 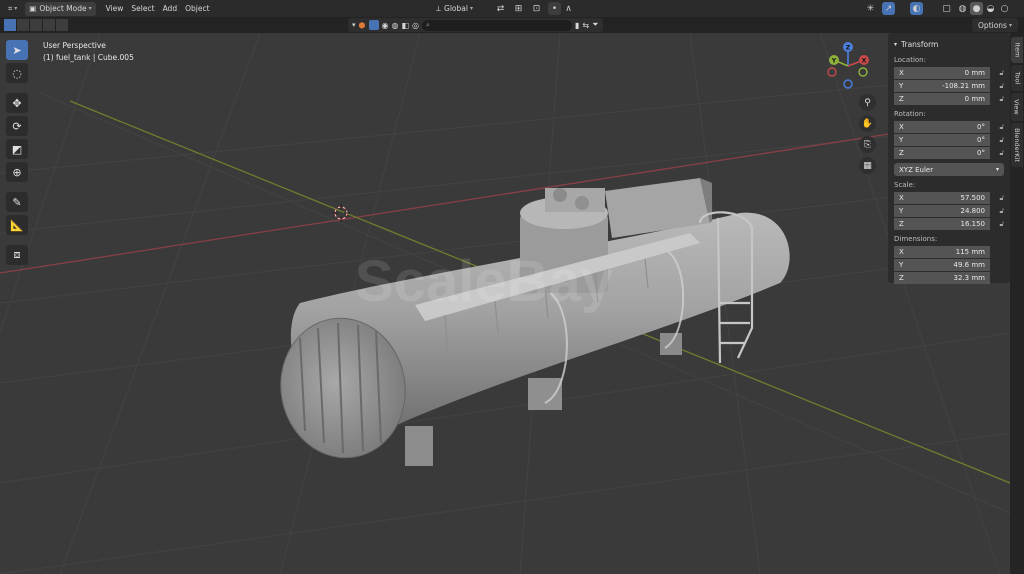 I want to click on dimensions-y-field: Y 49.6 mm, so click(x=942, y=265).